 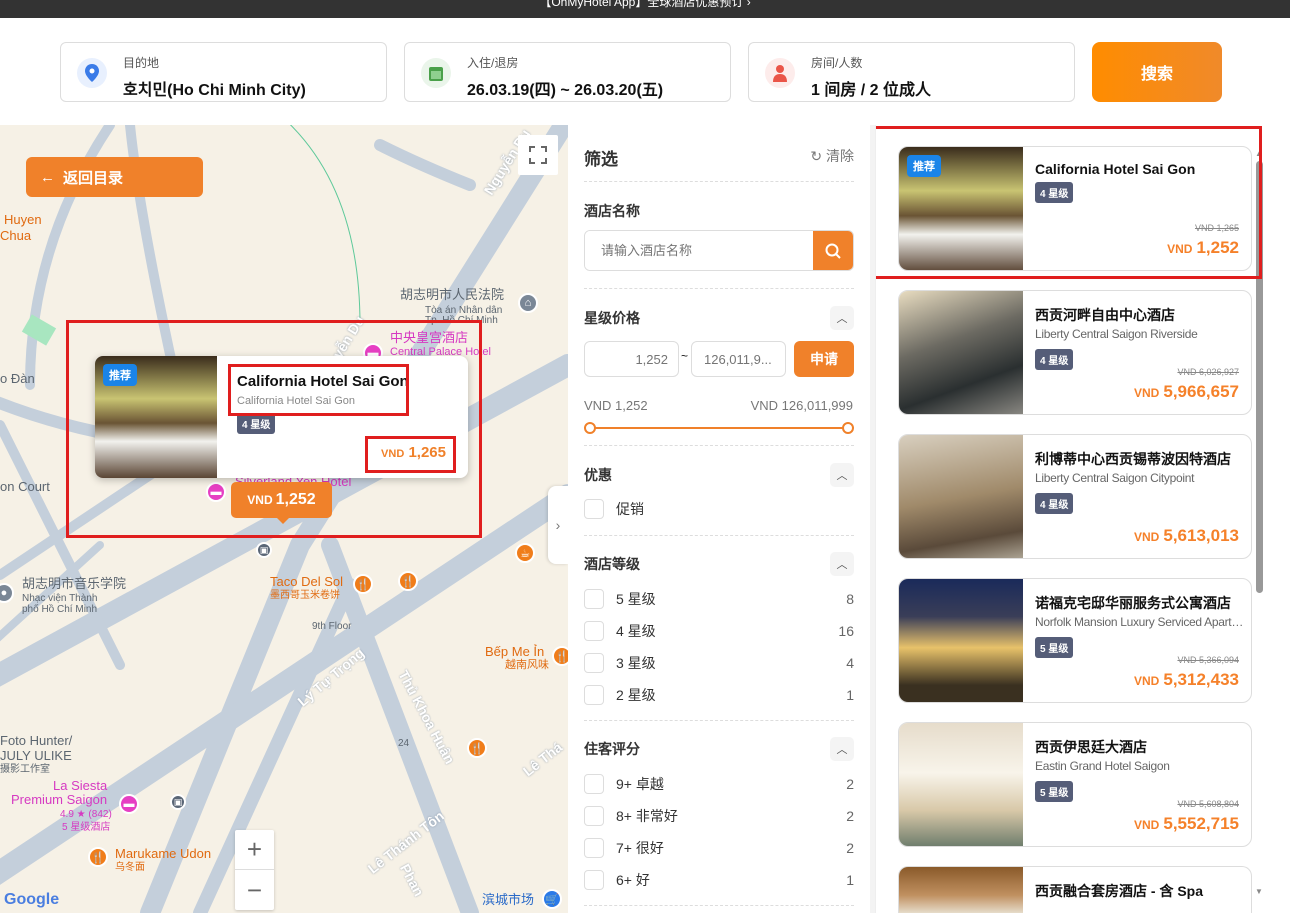 What do you see at coordinates (17, 378) in the screenshot?
I see `map-label: o Đàn` at bounding box center [17, 378].